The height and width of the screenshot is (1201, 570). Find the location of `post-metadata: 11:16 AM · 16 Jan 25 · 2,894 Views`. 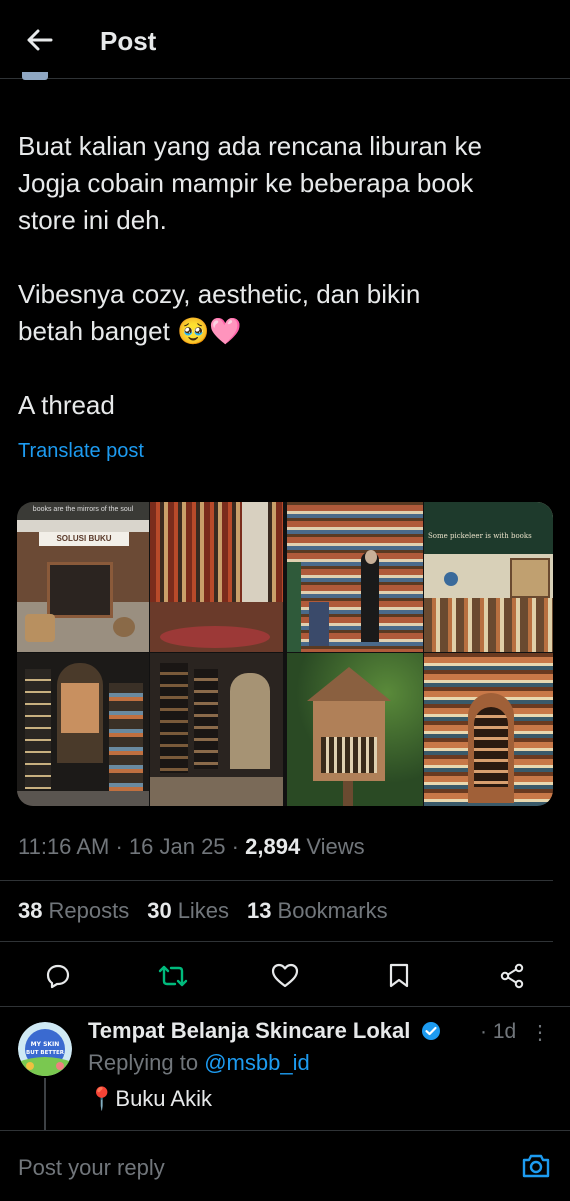

post-metadata: 11:16 AM · 16 Jan 25 · 2,894 Views is located at coordinates (191, 846).